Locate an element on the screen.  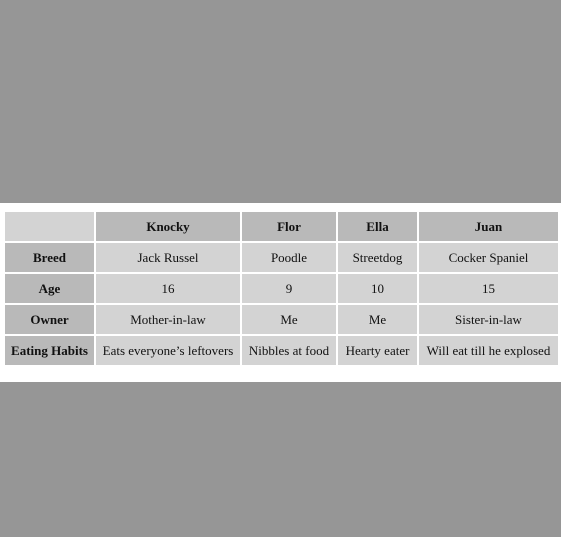
column-header-flor: Flor is located at coordinates (289, 226).